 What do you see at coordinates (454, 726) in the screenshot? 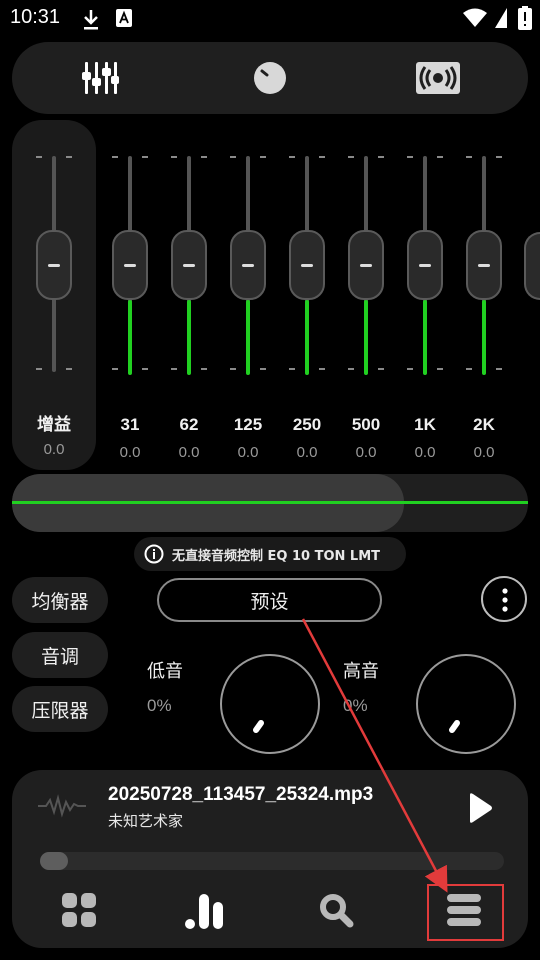
I see `treble-knob-indicator` at bounding box center [454, 726].